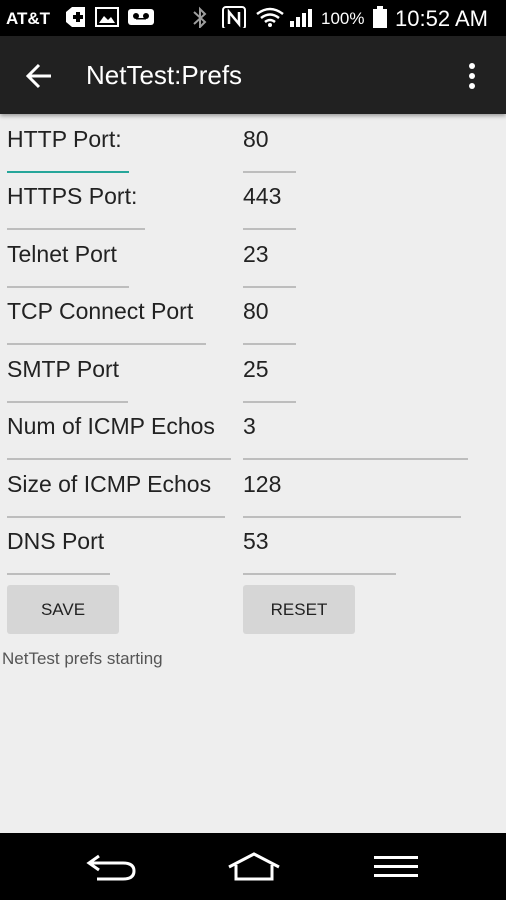 Image resolution: width=506 pixels, height=900 pixels. I want to click on action-bar: NetTest:Prefs, so click(253, 75).